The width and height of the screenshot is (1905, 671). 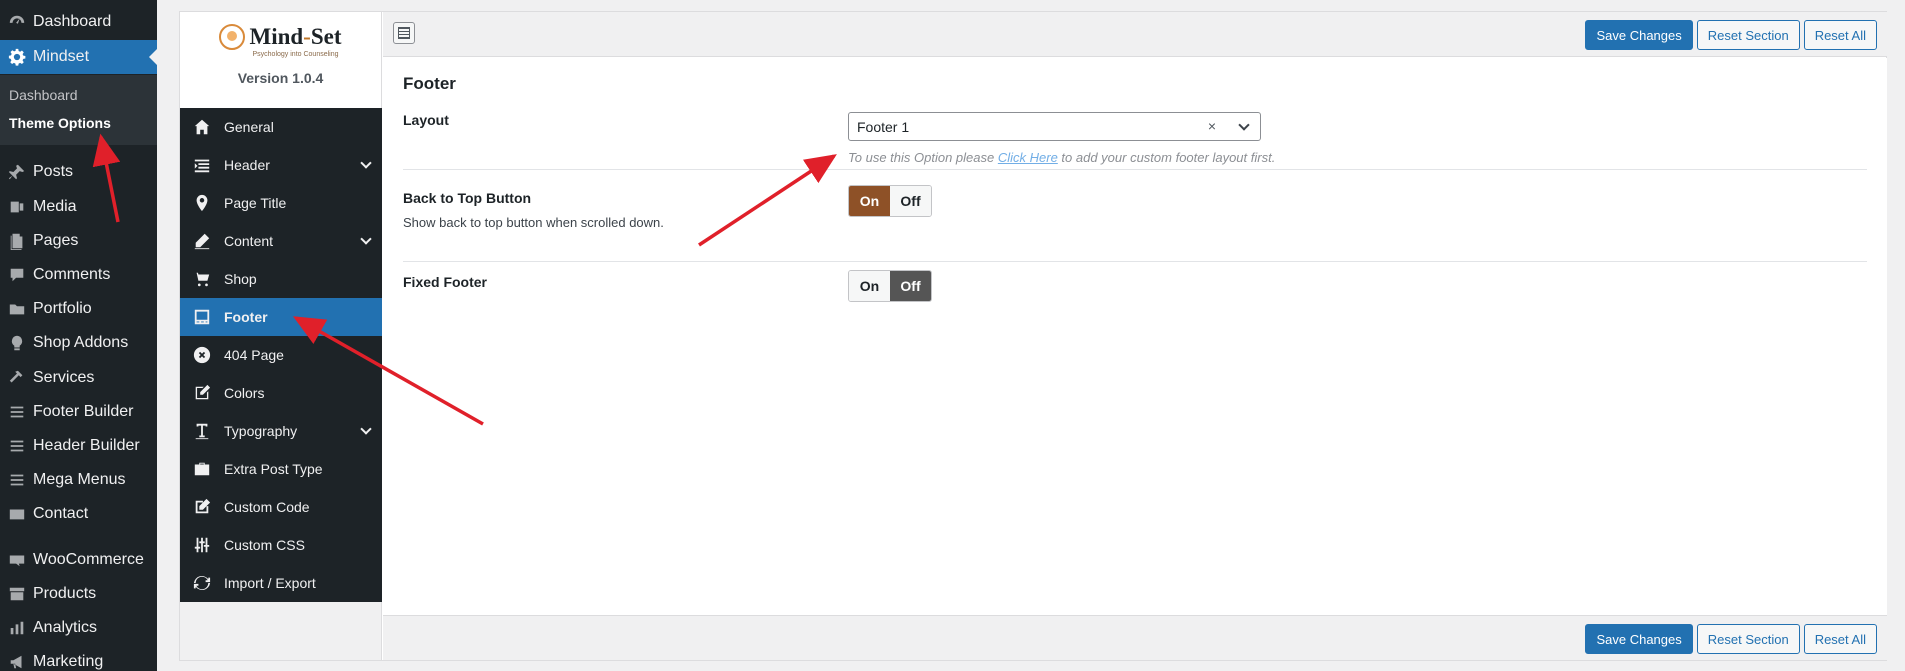 I want to click on wp-menu-woocommerce: WooCommerce, so click(x=78, y=560).